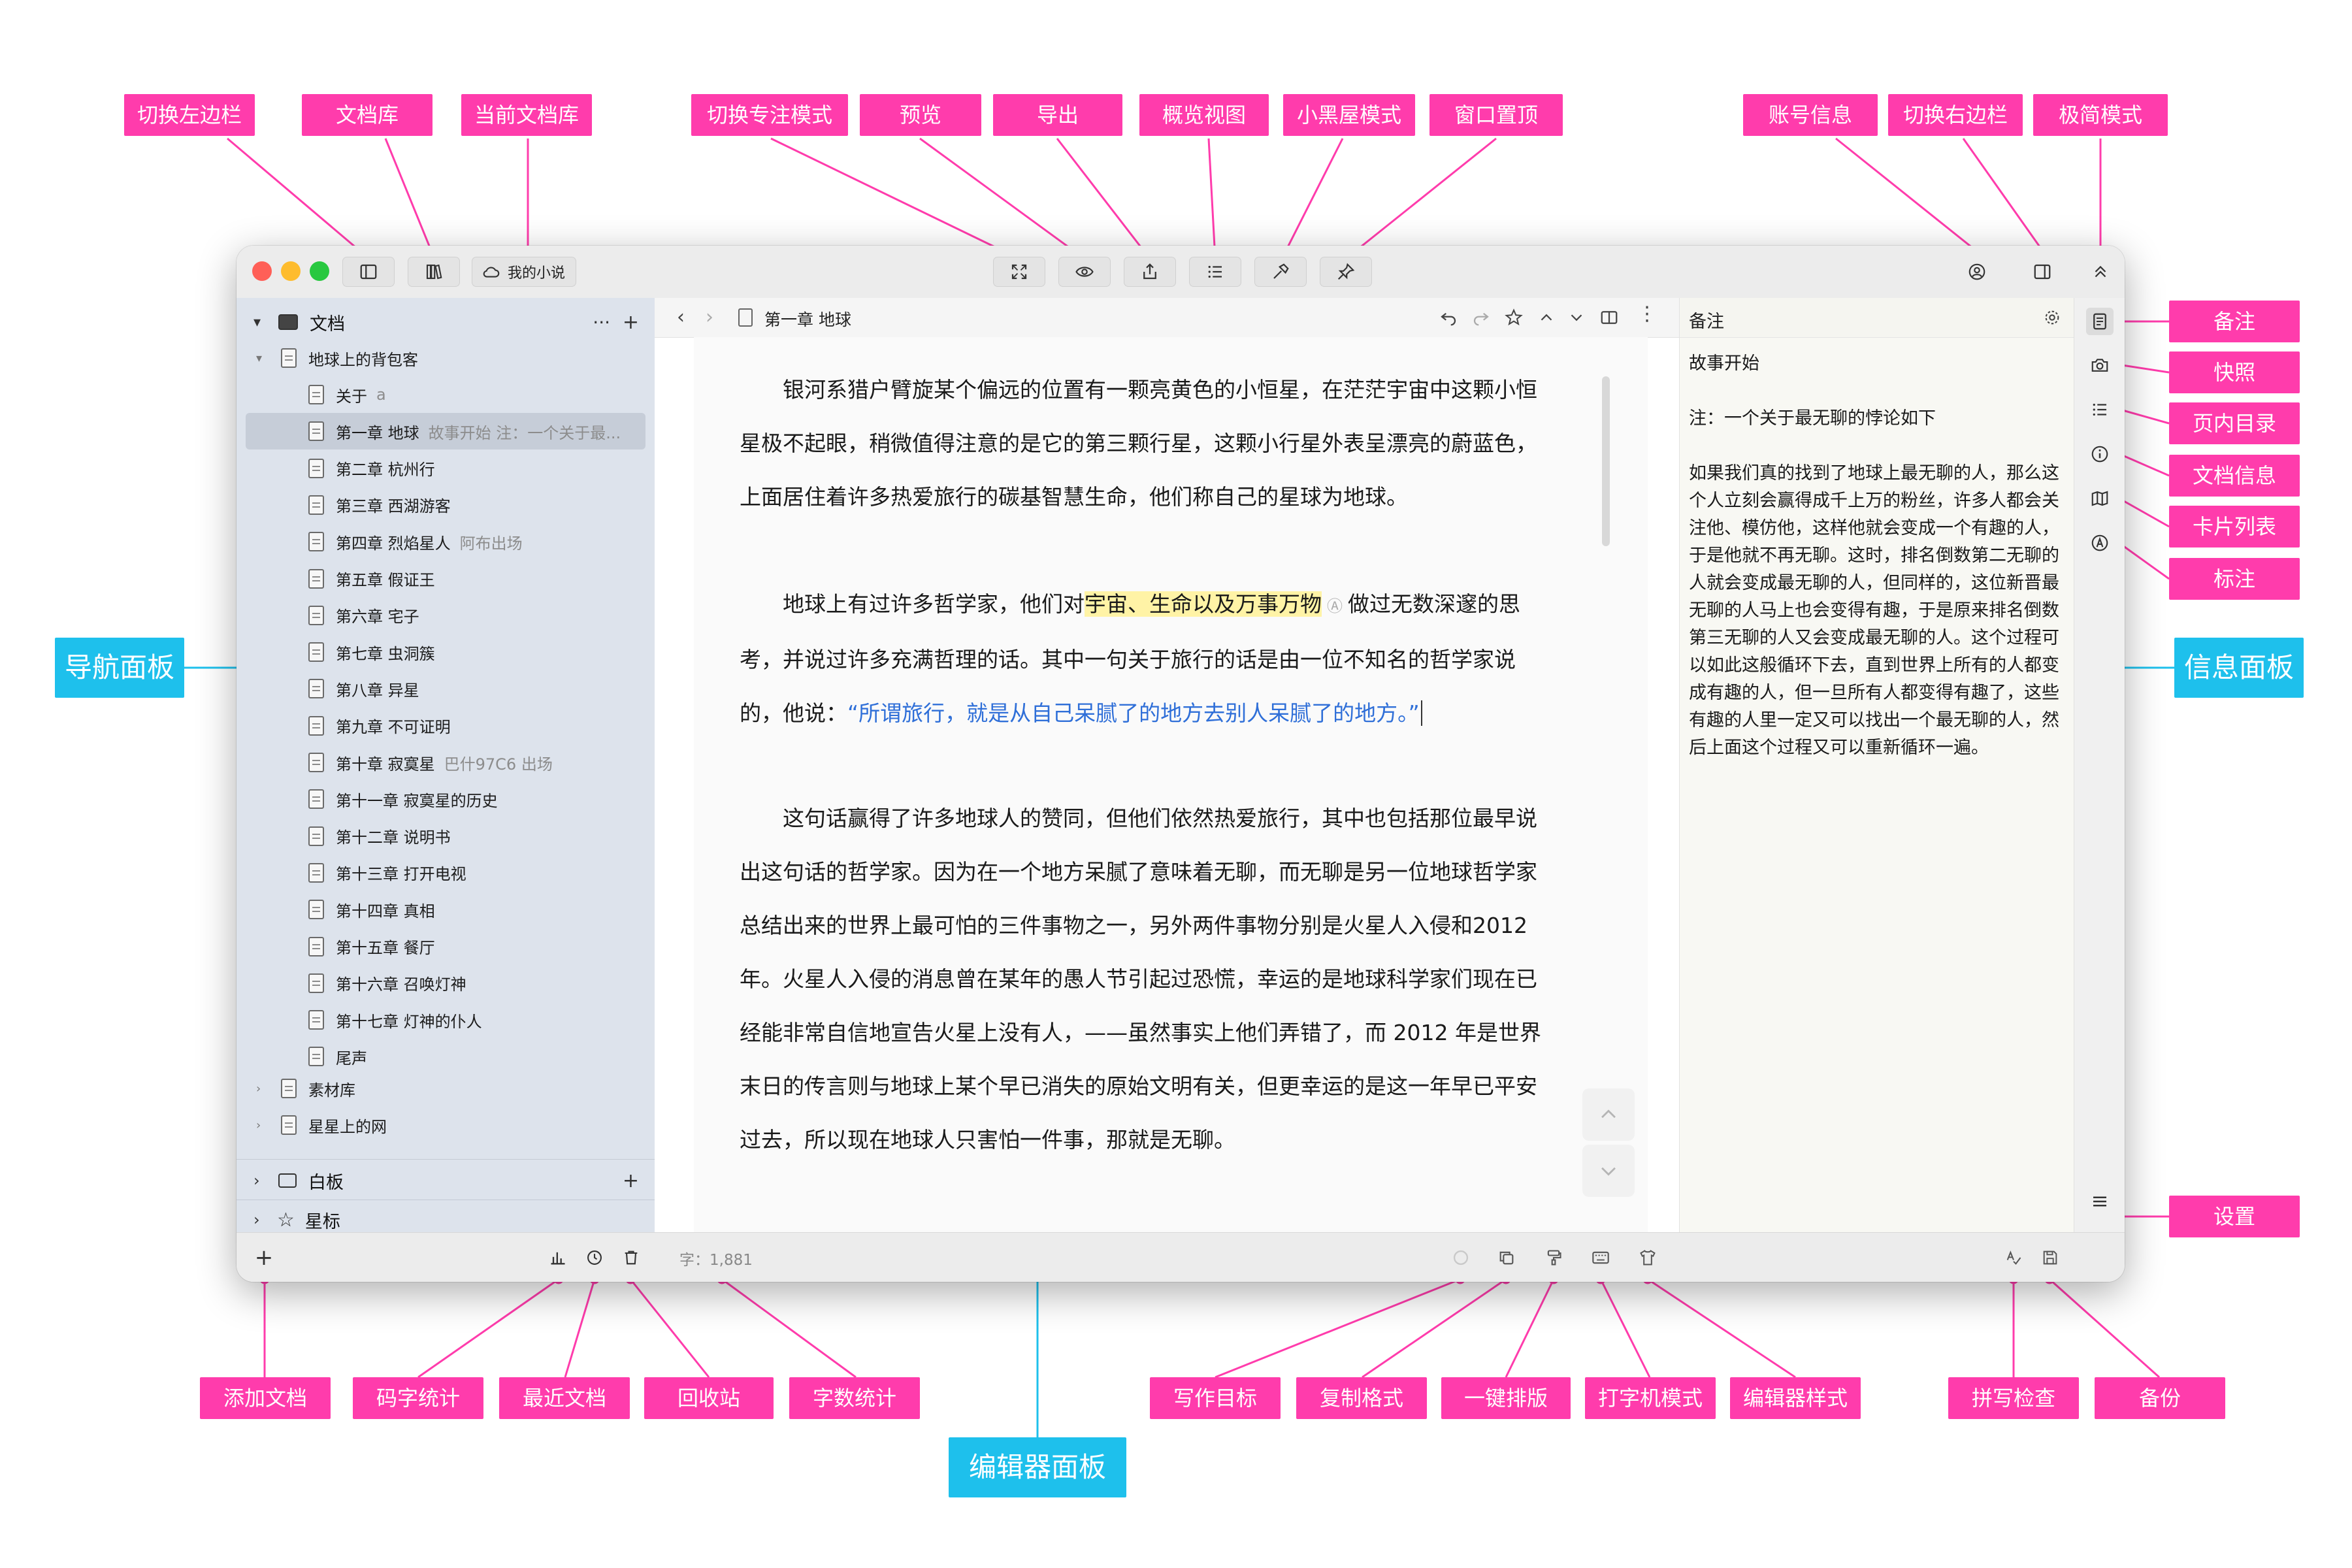  Describe the element at coordinates (446, 358) in the screenshot. I see `book-item: ▾ 地球上的背包客` at that location.